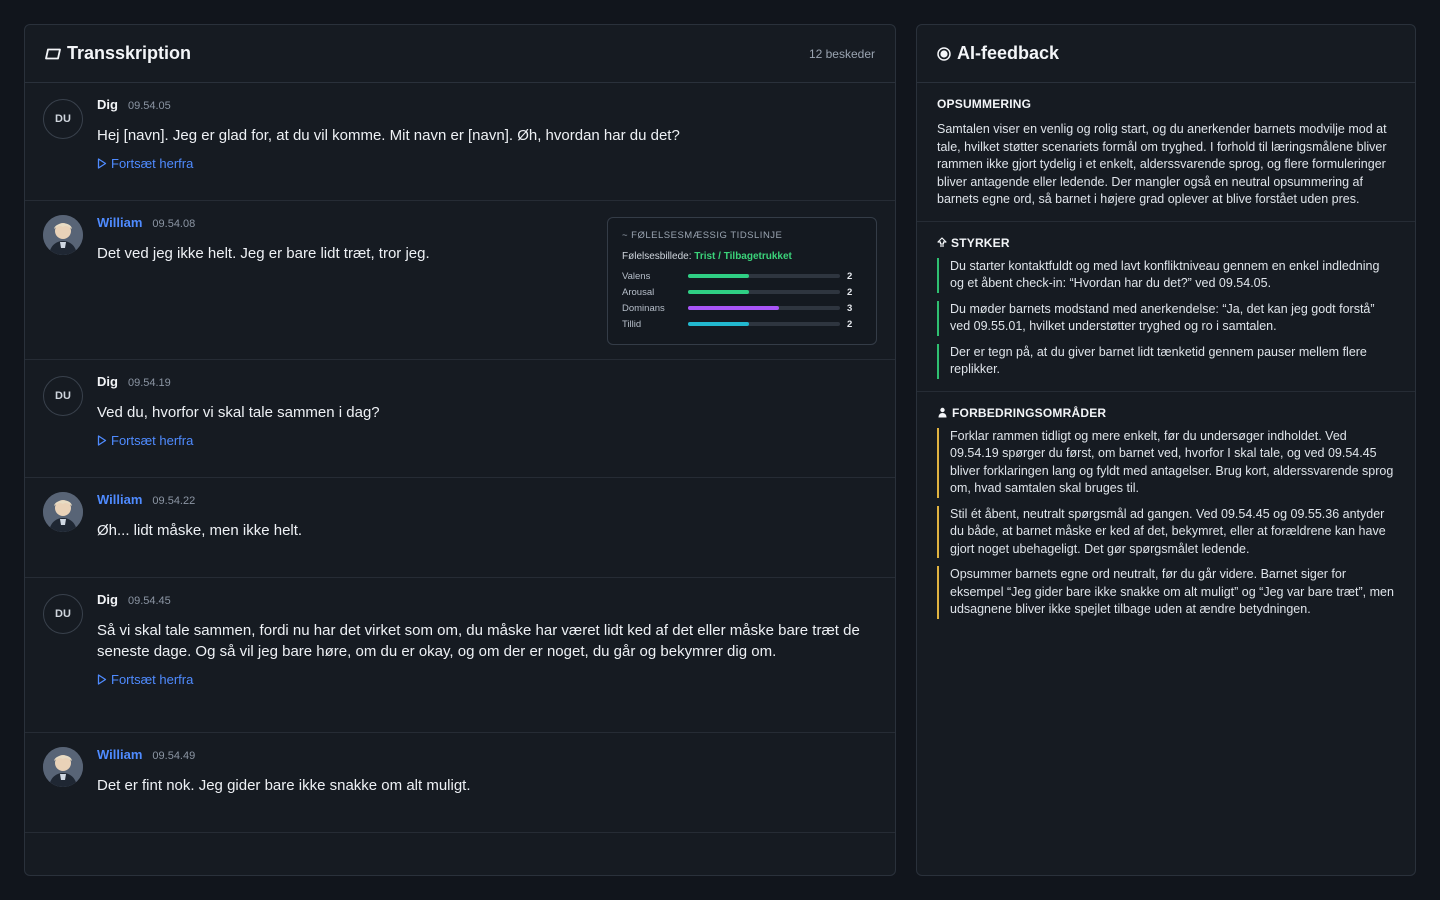 The width and height of the screenshot is (1440, 900). What do you see at coordinates (174, 501) in the screenshot?
I see `message-time: 09.54.22` at bounding box center [174, 501].